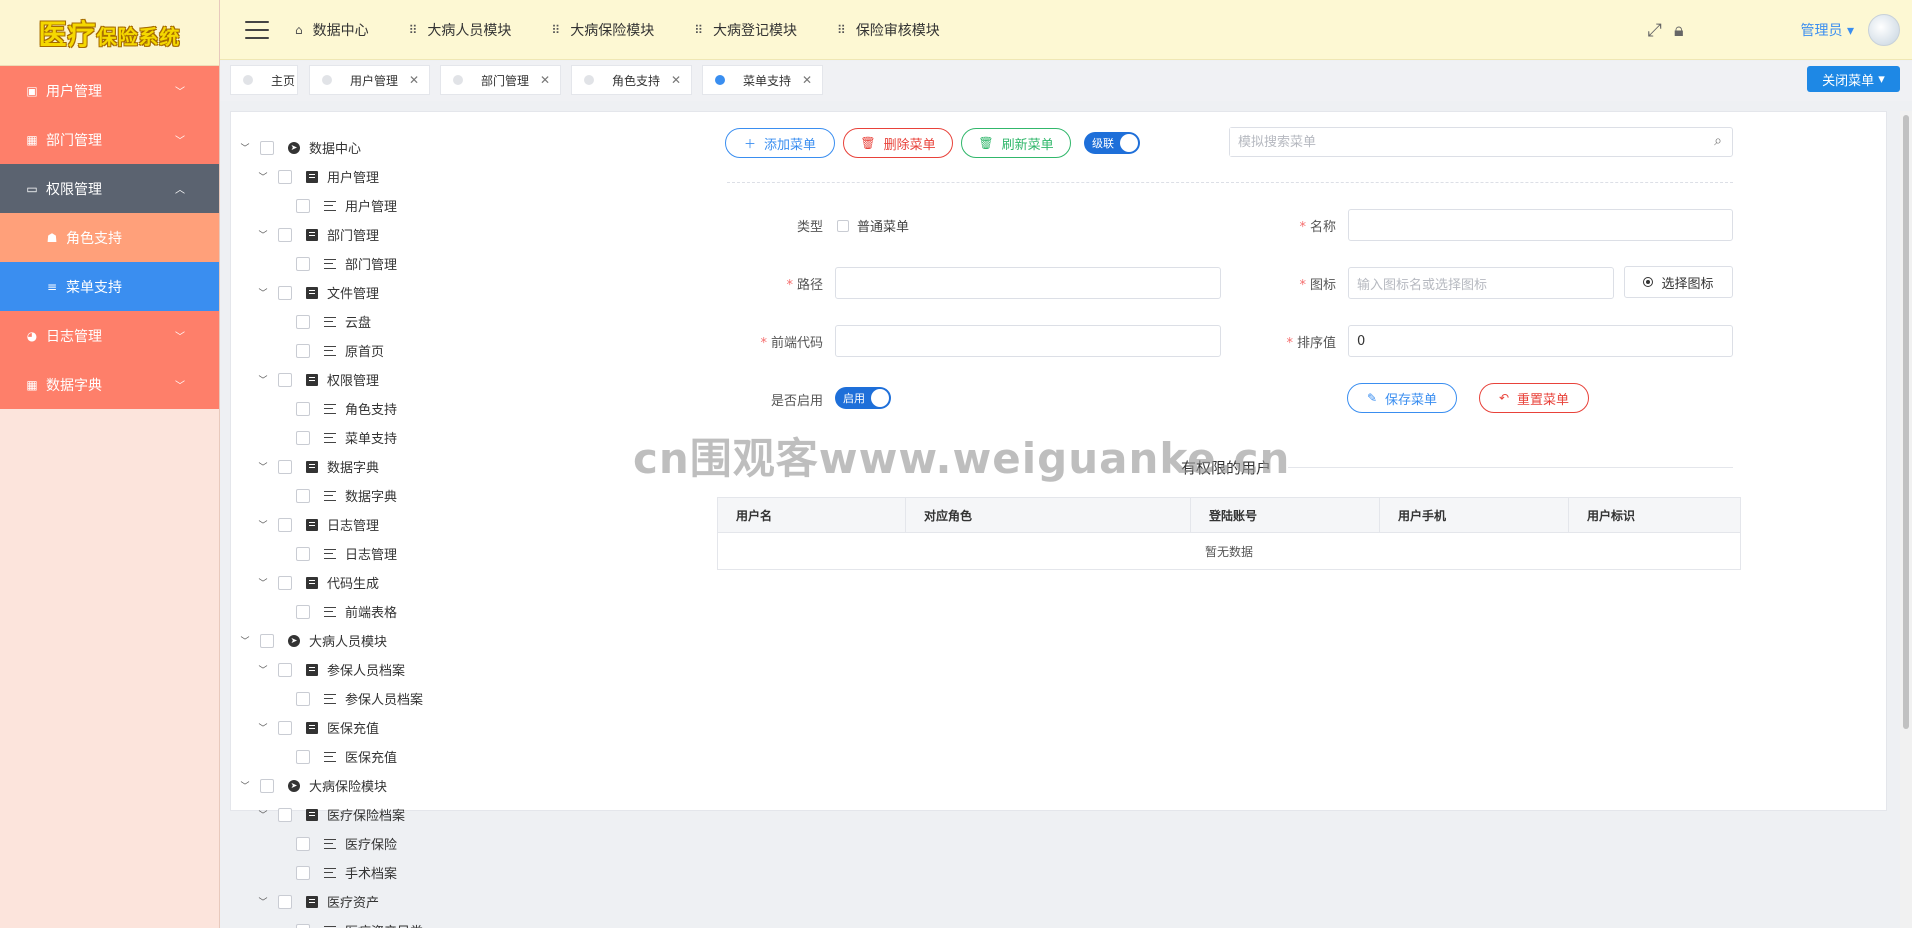 The image size is (1912, 928). I want to click on nav-audit-module: ⠿ 保险审核模块, so click(888, 30).